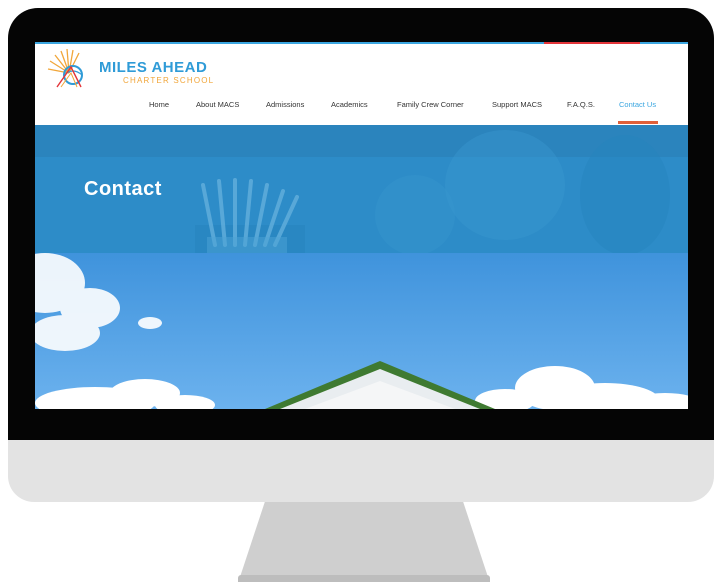  What do you see at coordinates (517, 104) in the screenshot?
I see `nav-item-support-macs: Support MACS` at bounding box center [517, 104].